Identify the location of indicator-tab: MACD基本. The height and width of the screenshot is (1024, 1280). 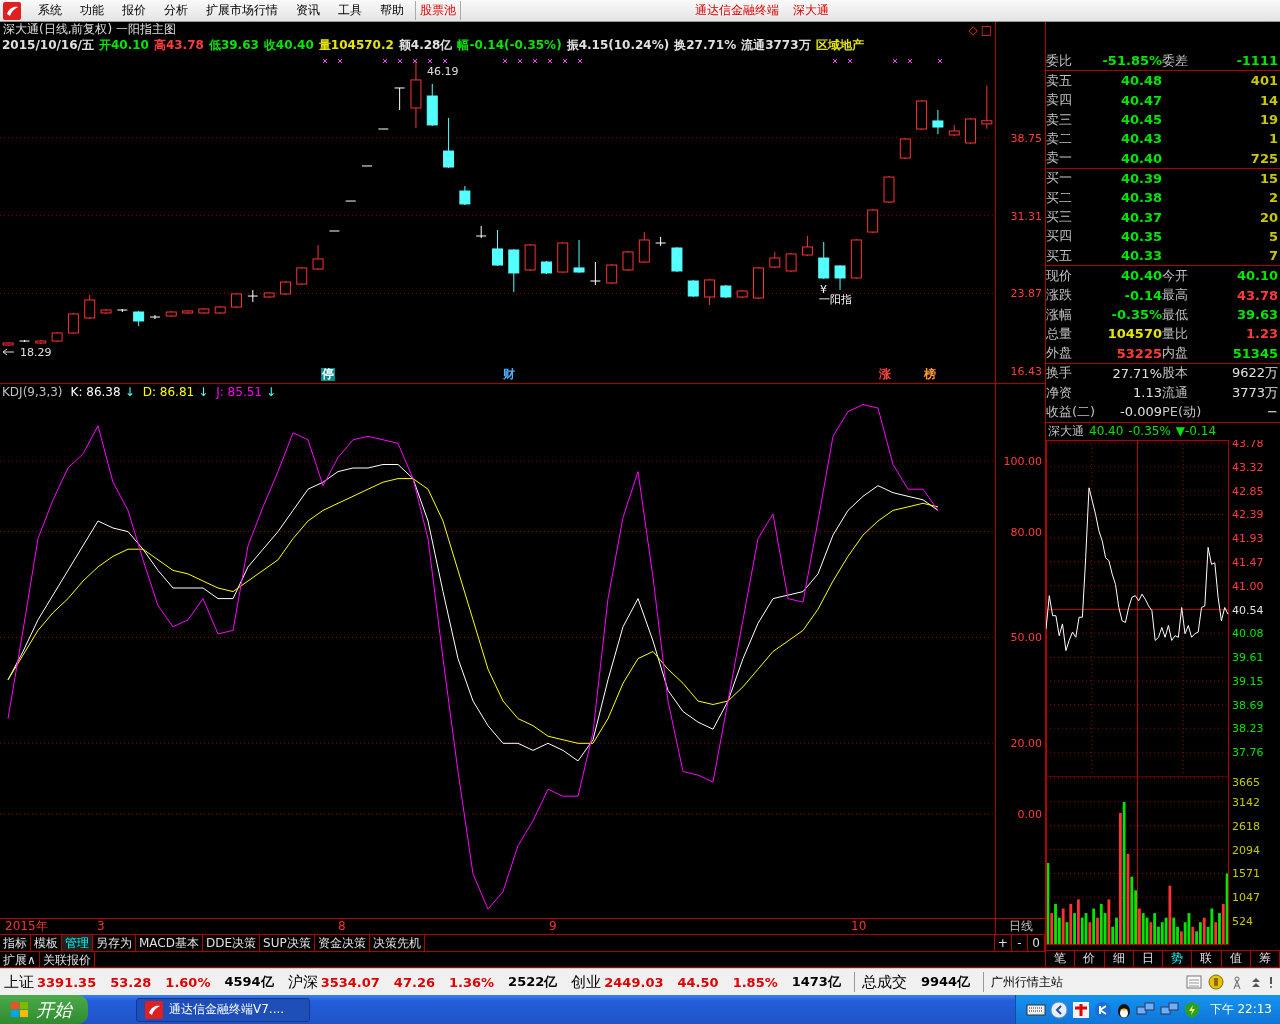
(169, 943).